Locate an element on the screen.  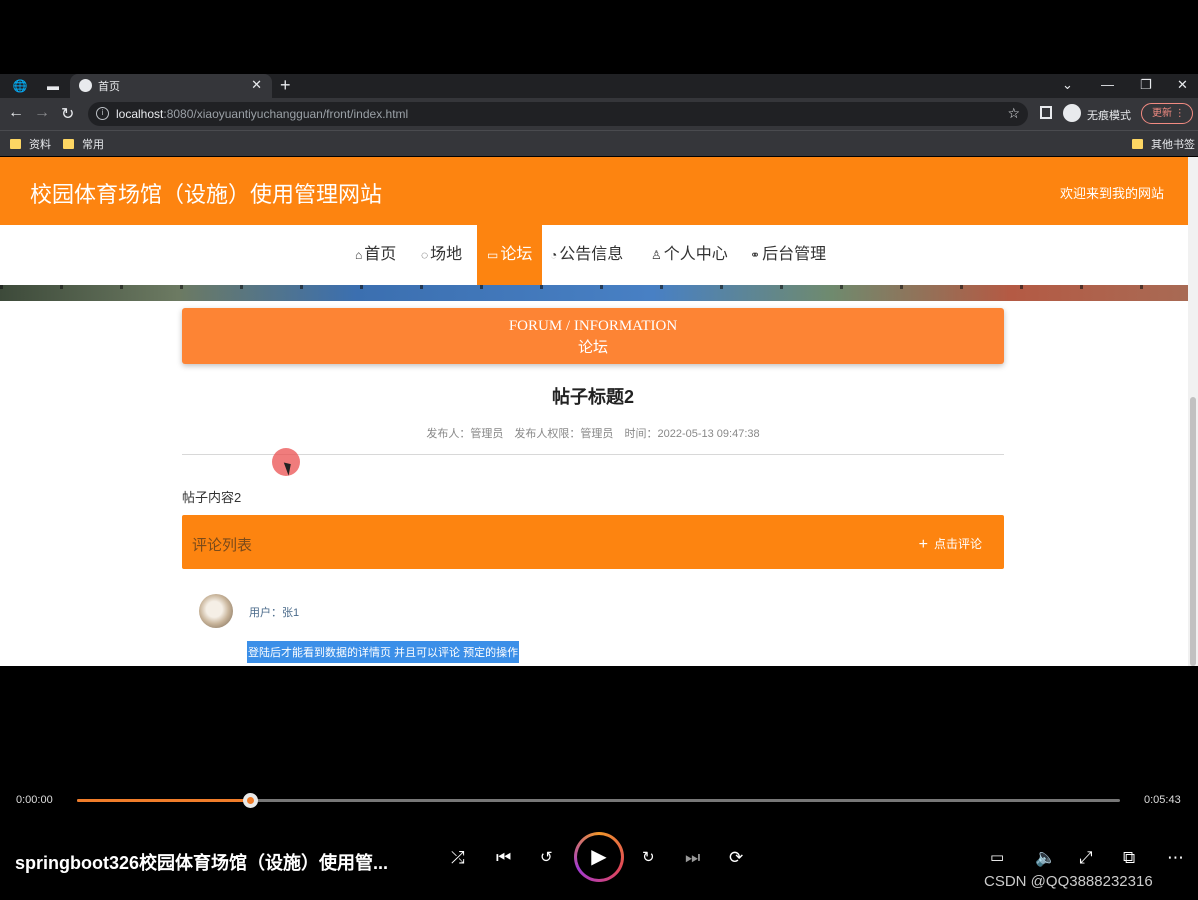
divider is located at coordinates (593, 454).